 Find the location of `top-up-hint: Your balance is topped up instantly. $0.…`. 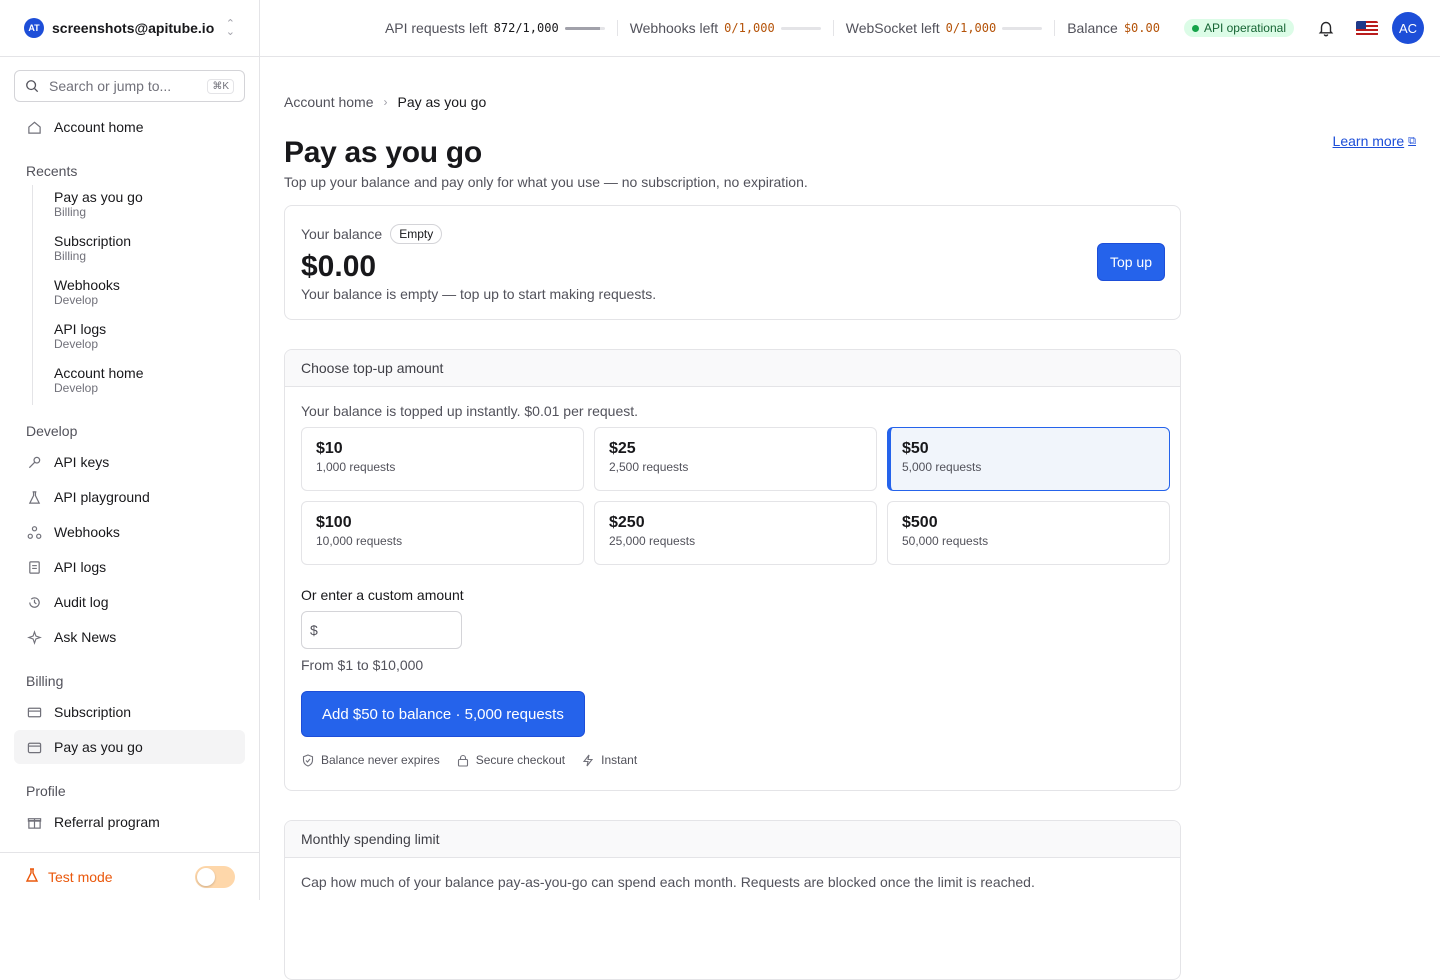

top-up-hint: Your balance is topped up instantly. $0.… is located at coordinates (470, 411).